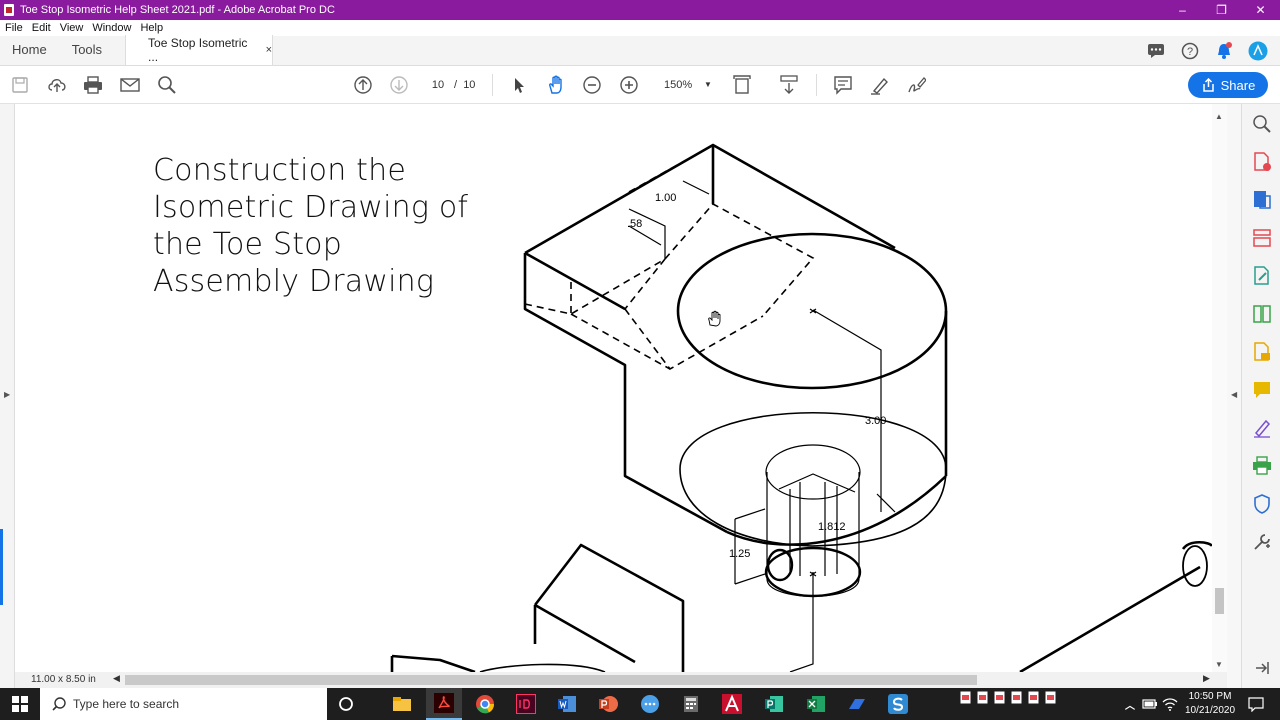 This screenshot has height=720, width=1280. What do you see at coordinates (469, 85) in the screenshot?
I see `page-total-value: 10` at bounding box center [469, 85].